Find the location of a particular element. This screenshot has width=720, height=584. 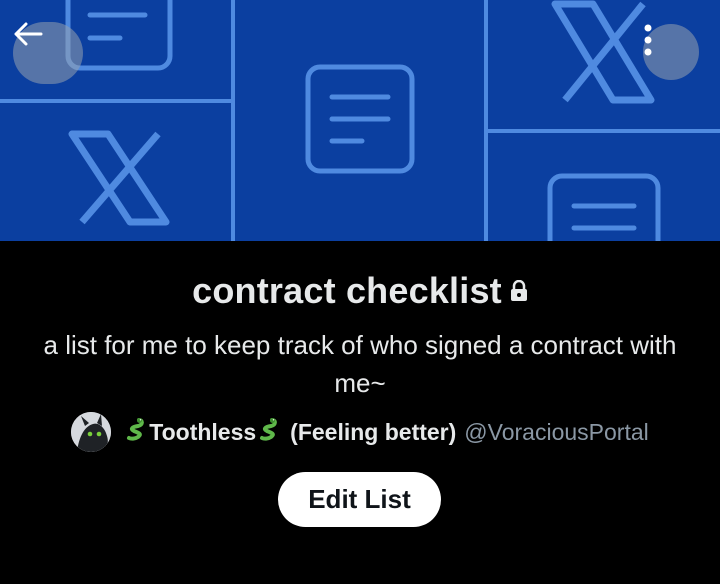

avatar is located at coordinates (91, 432).